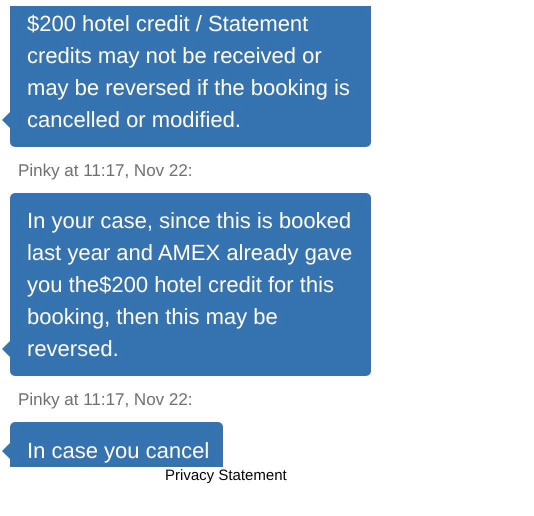 The image size is (534, 516). I want to click on message-text: $200 hotel credit / Statement credits may not be received or may be reversed if the booking is cancelled or modified., so click(188, 71).